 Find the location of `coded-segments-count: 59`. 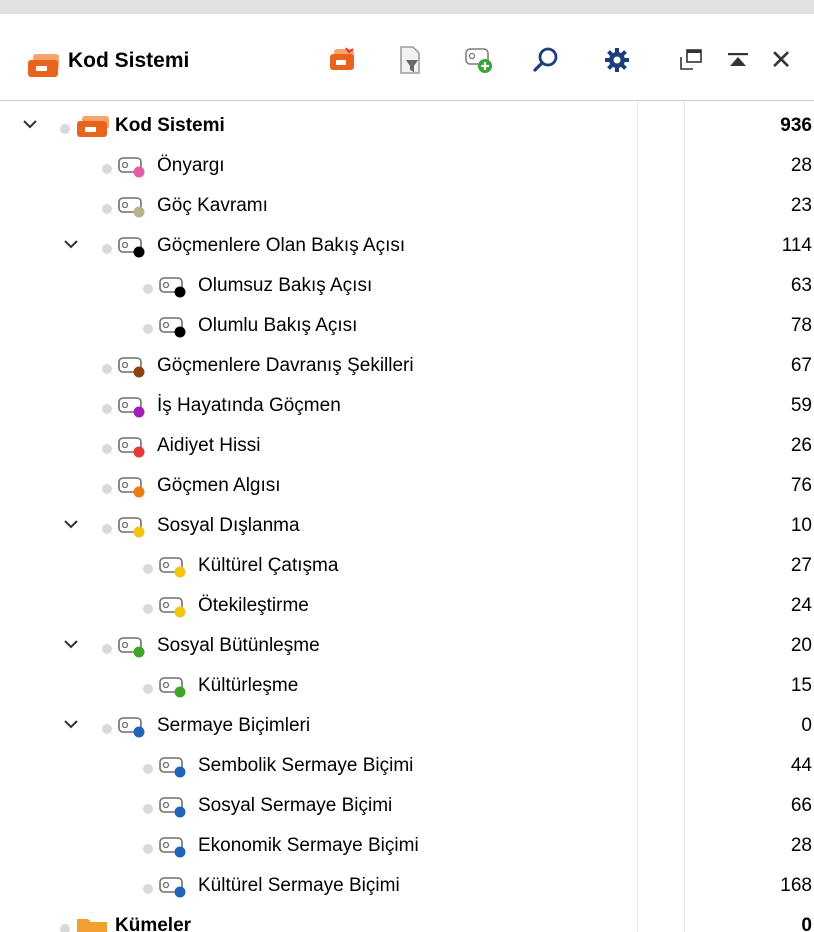

coded-segments-count: 59 is located at coordinates (801, 405).